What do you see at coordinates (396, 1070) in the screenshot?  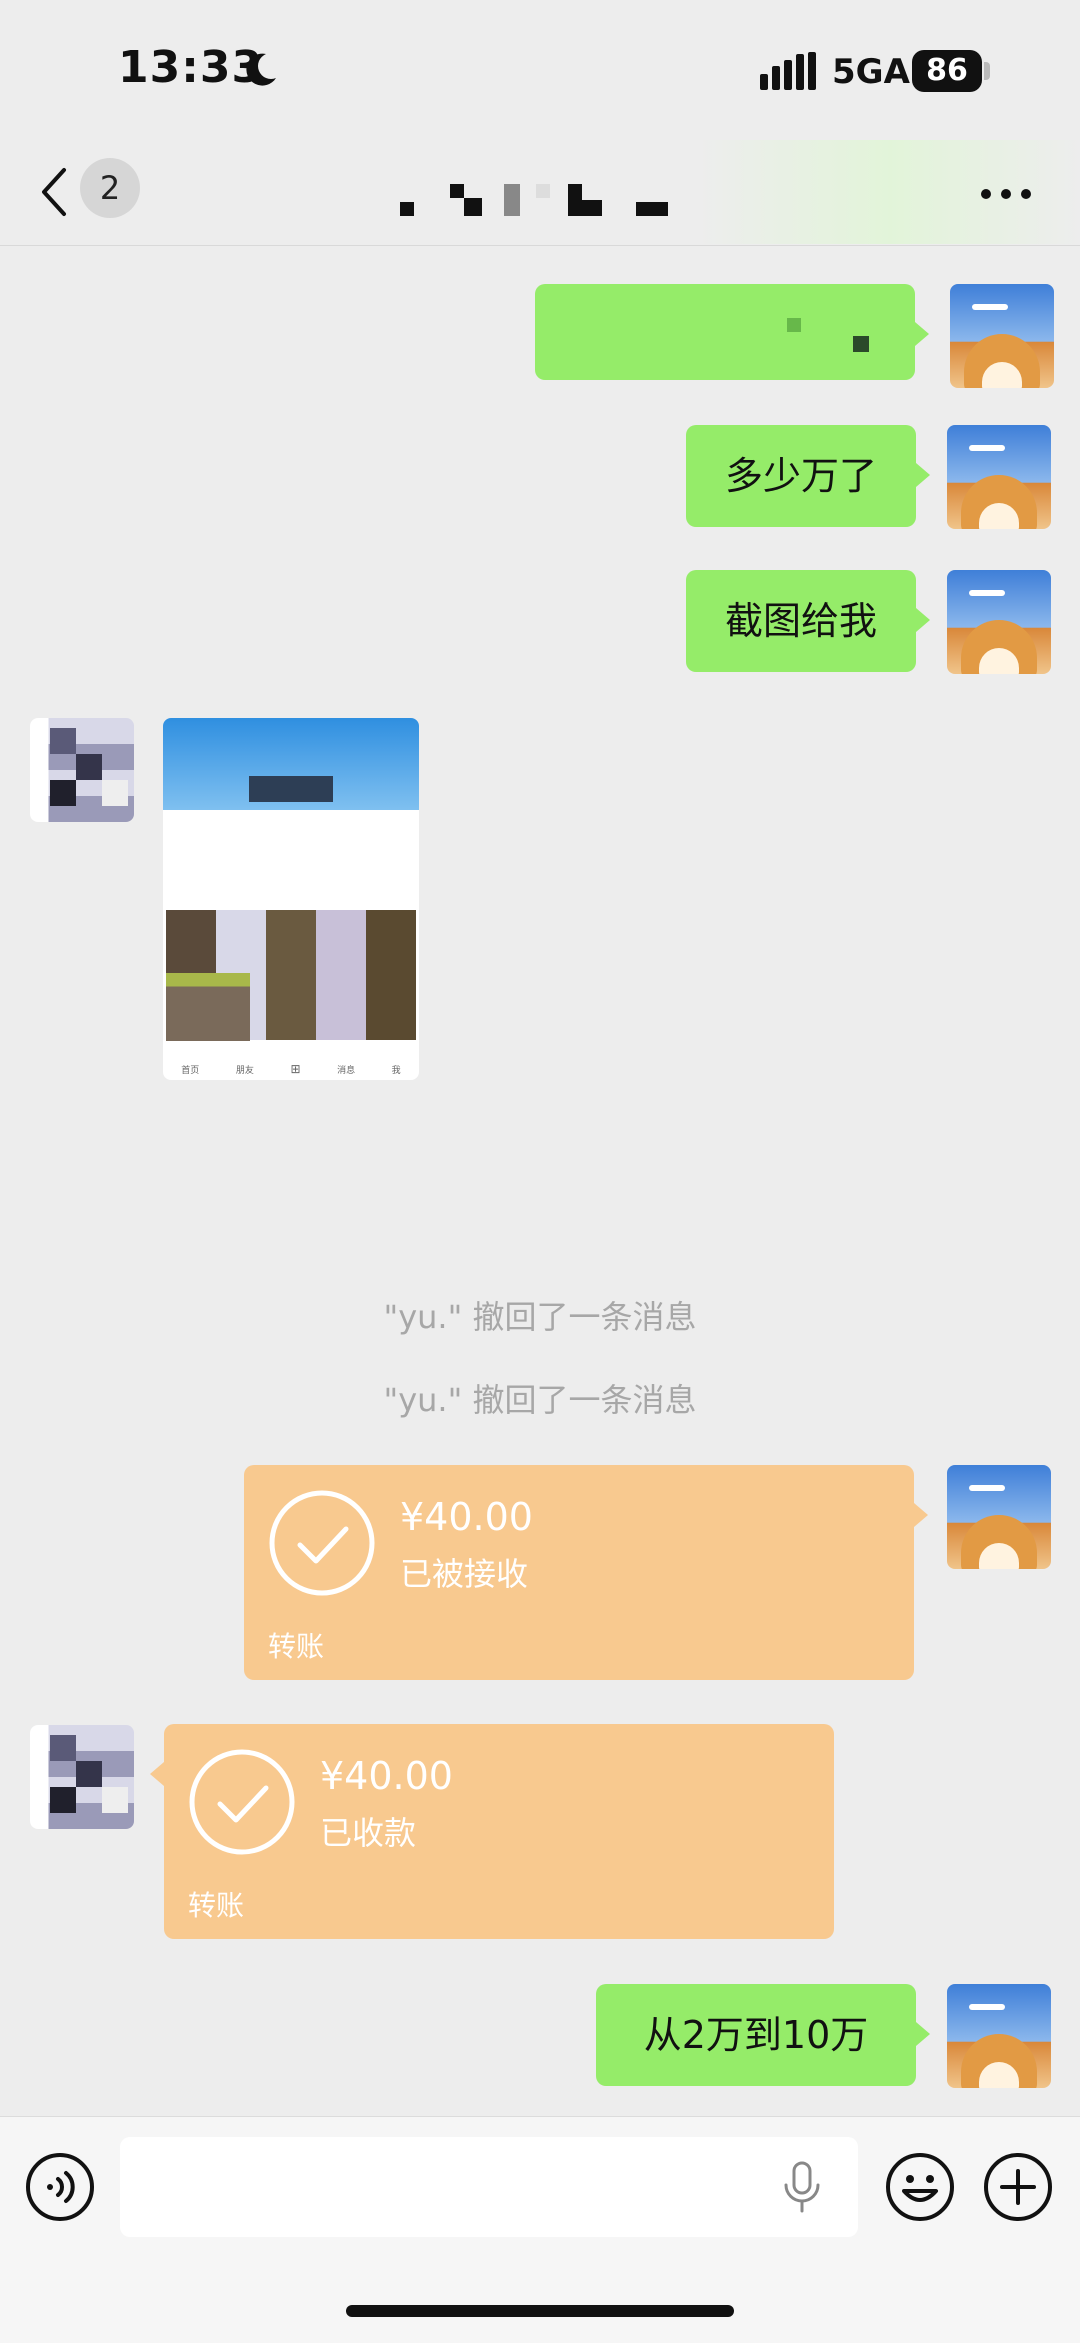 I see `screenshot-tab: 我` at bounding box center [396, 1070].